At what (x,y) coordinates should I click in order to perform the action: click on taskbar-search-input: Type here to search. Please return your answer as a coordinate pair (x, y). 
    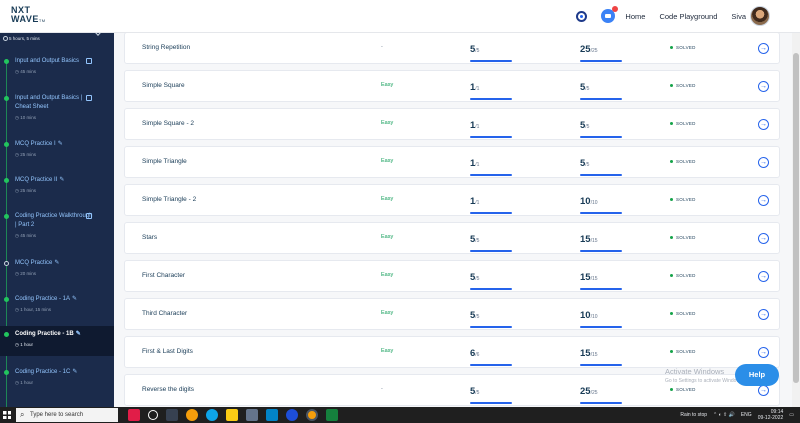
    Looking at the image, I should click on (67, 415).